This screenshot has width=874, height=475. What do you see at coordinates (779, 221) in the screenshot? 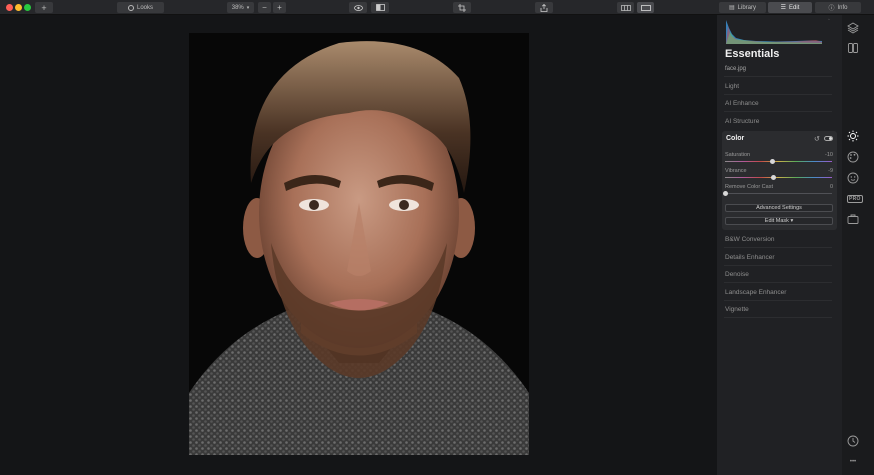
I see `edit-mask-button: Edit Mask ▾` at bounding box center [779, 221].